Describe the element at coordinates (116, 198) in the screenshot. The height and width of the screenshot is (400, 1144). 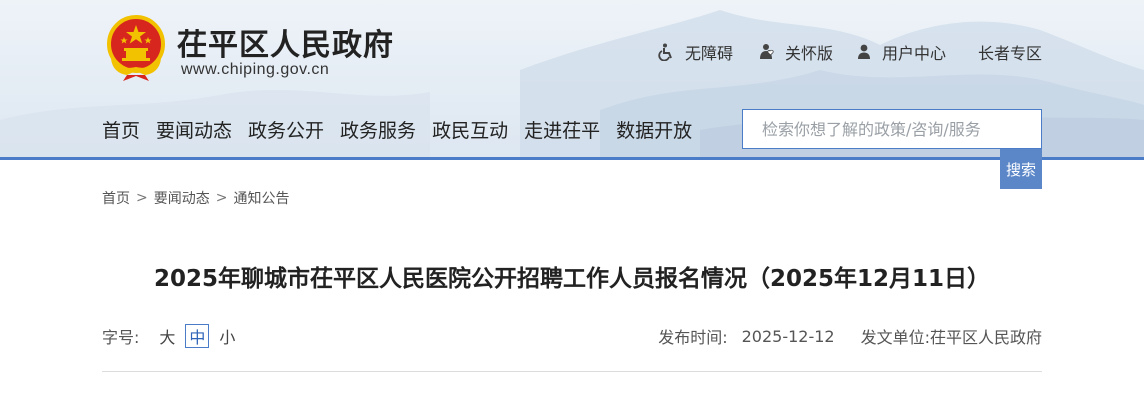
I see `breadcrumb-home: 首页` at that location.